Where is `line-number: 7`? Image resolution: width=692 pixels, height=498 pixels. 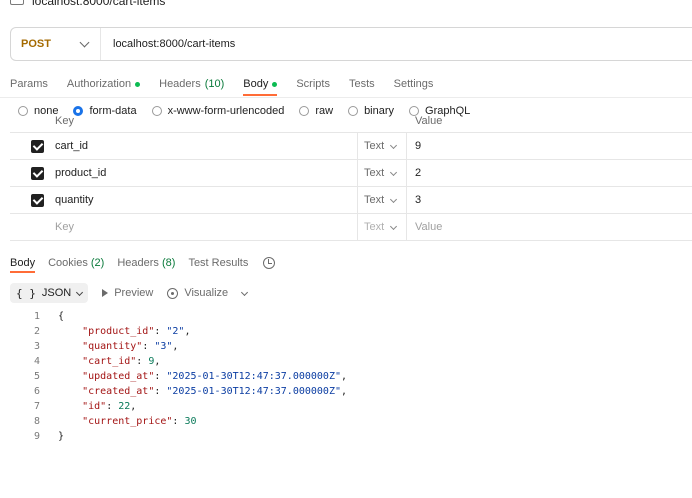 line-number: 7 is located at coordinates (36, 406).